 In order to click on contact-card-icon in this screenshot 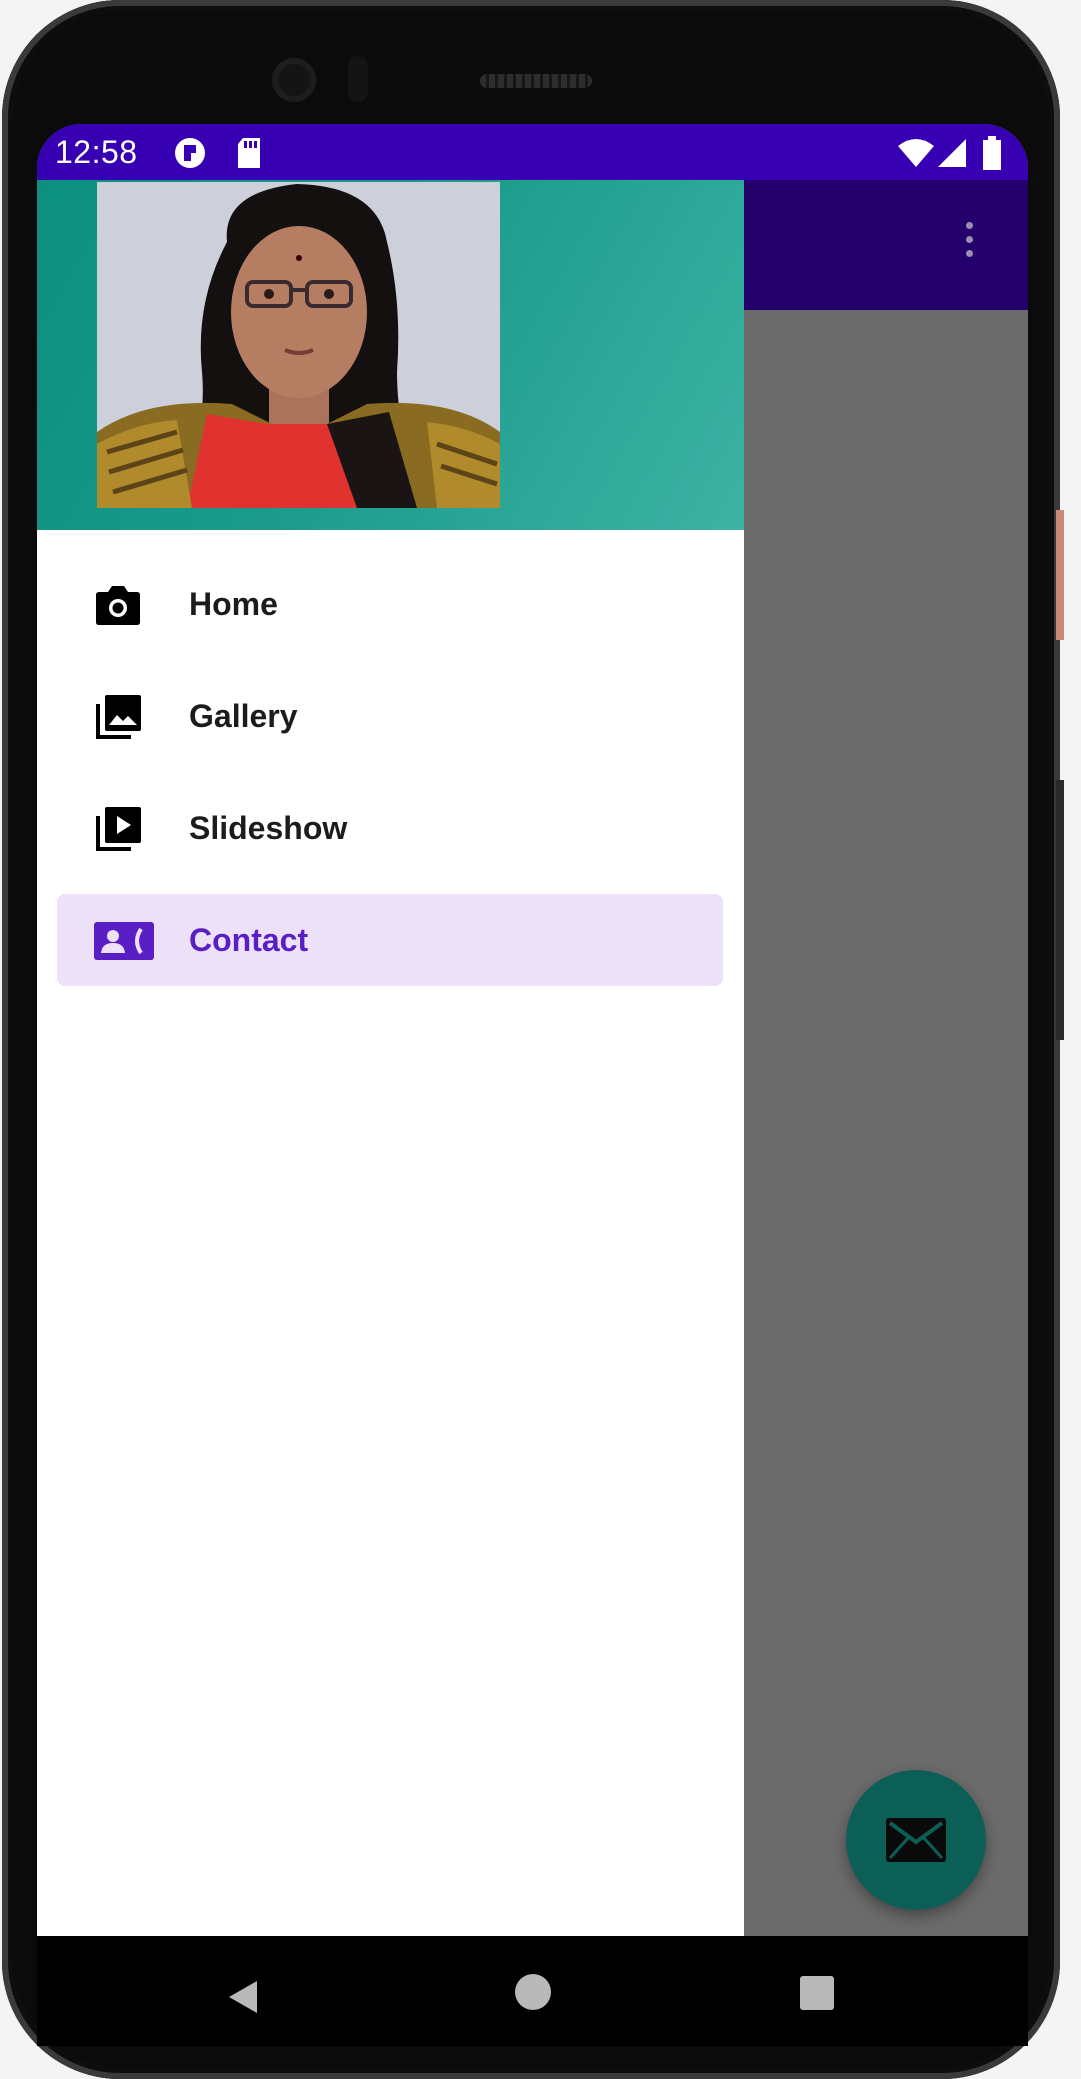, I will do `click(124, 941)`.